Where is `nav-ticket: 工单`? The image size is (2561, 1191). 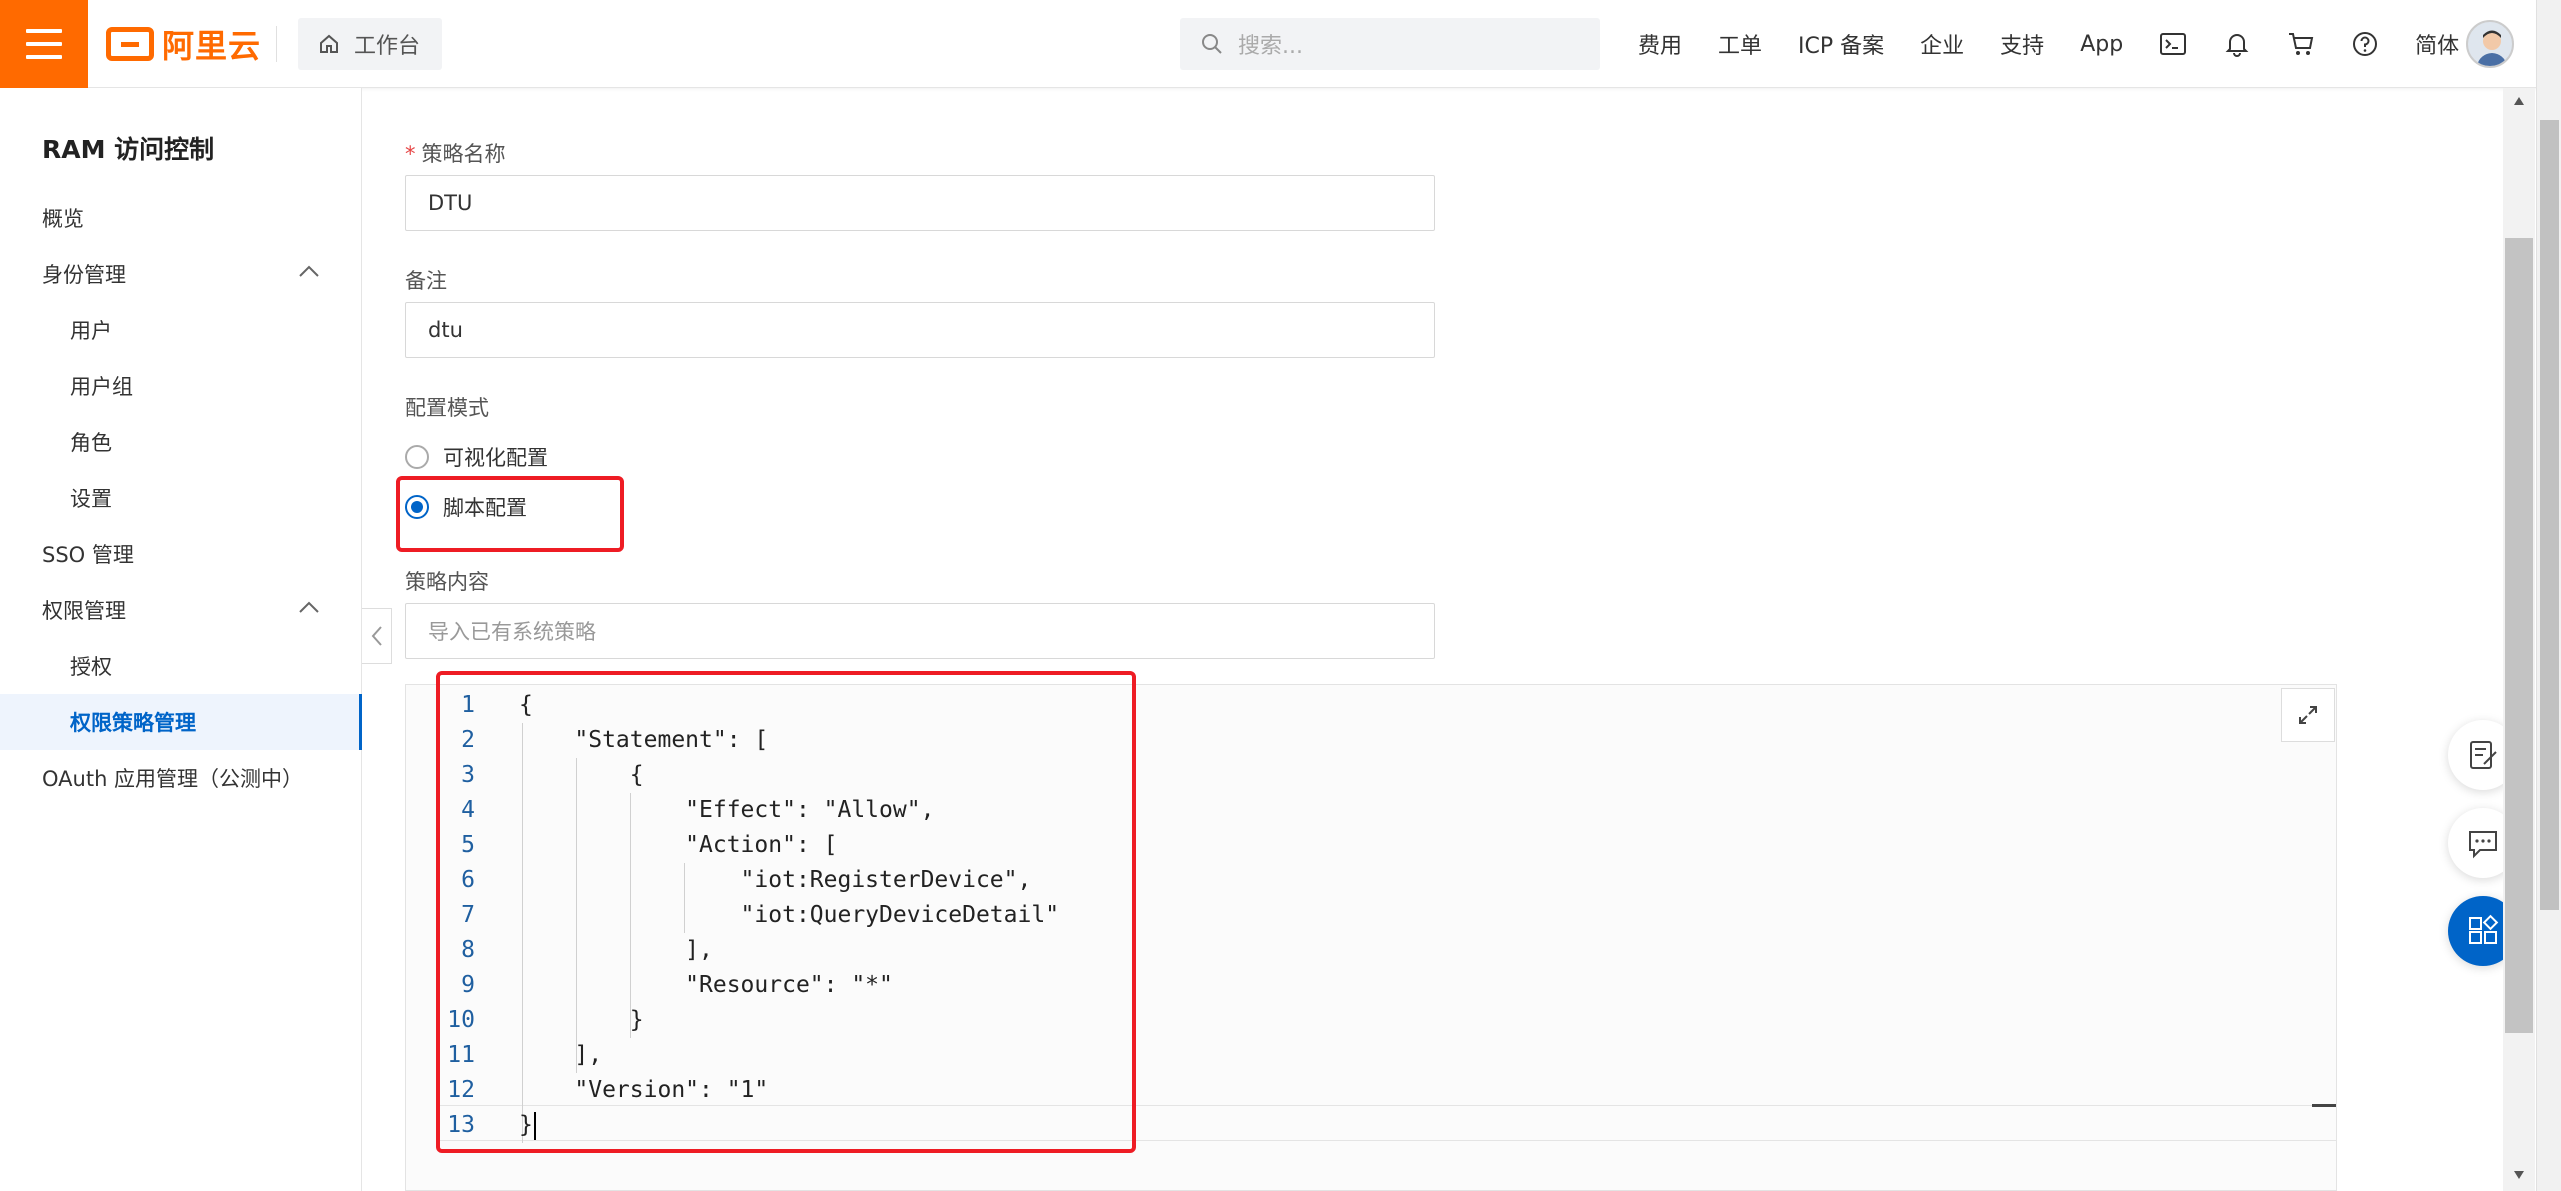 nav-ticket: 工单 is located at coordinates (1740, 44).